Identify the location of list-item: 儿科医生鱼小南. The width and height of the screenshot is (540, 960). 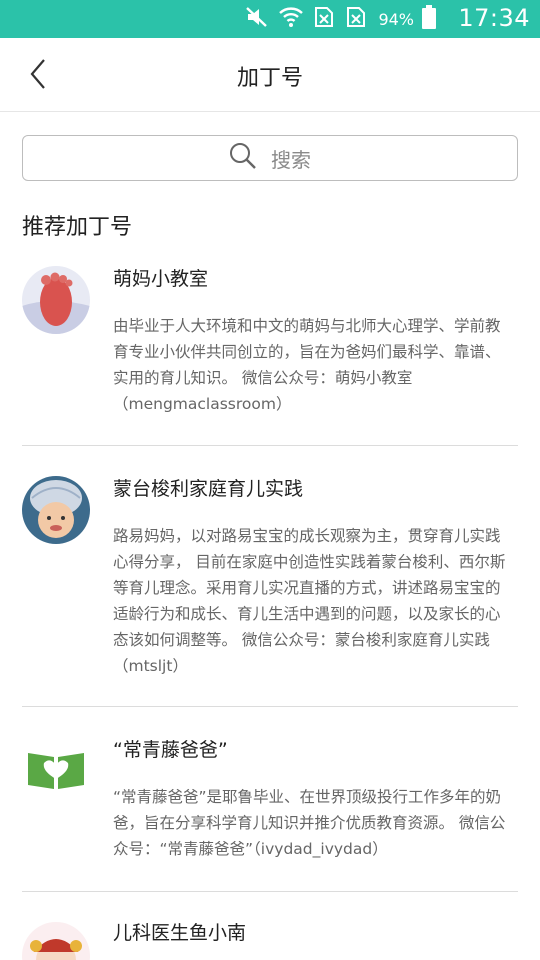
(270, 939).